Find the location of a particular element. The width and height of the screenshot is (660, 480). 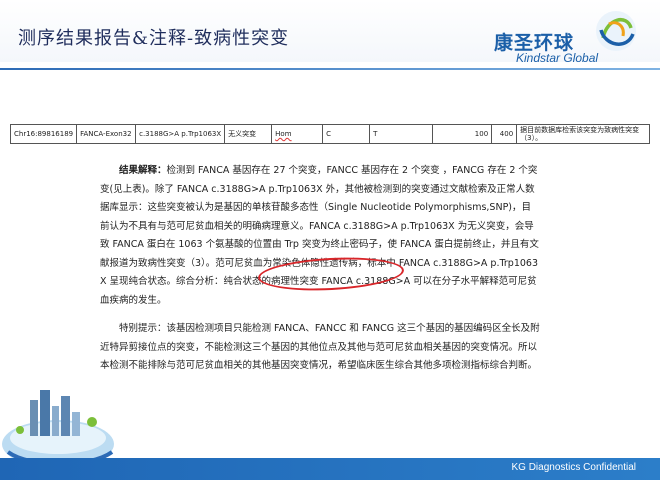

table-cell-depth: 400 is located at coordinates (504, 134).